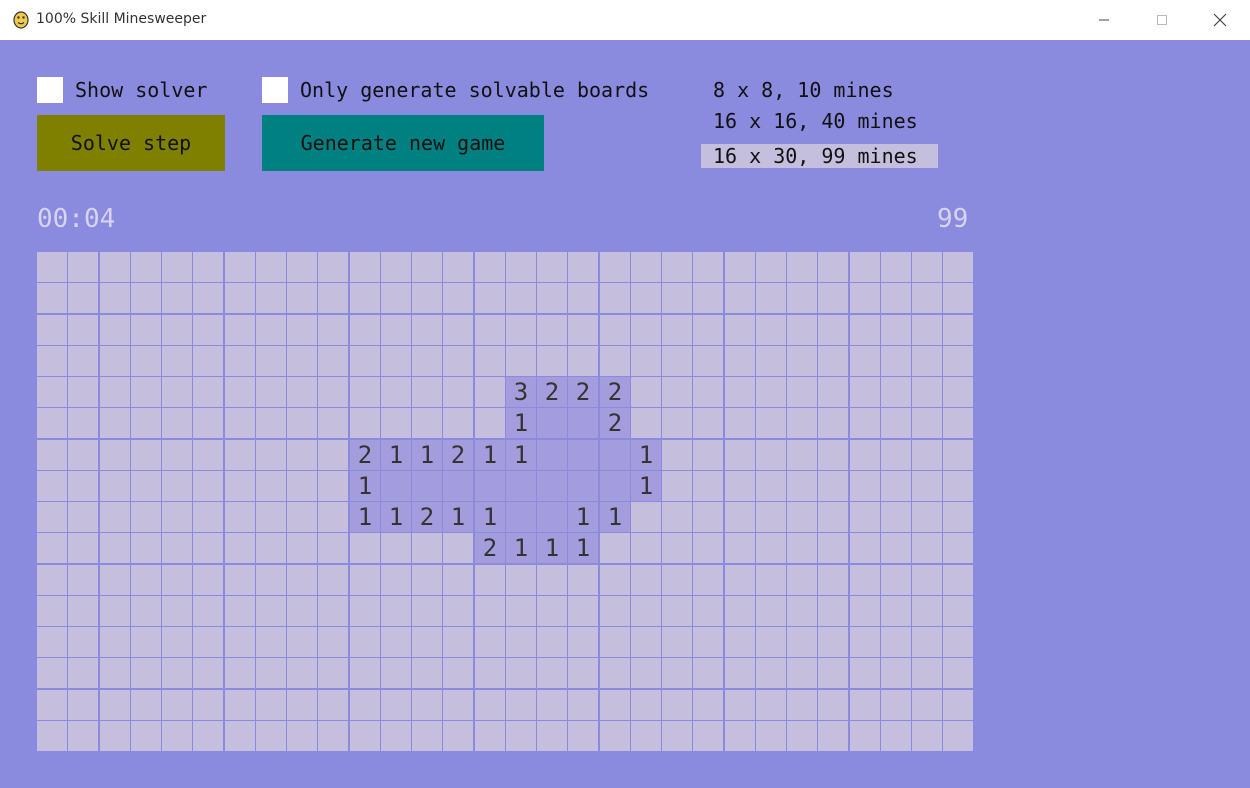 The image size is (1250, 788). I want to click on solve-step-button: Solve step, so click(131, 143).